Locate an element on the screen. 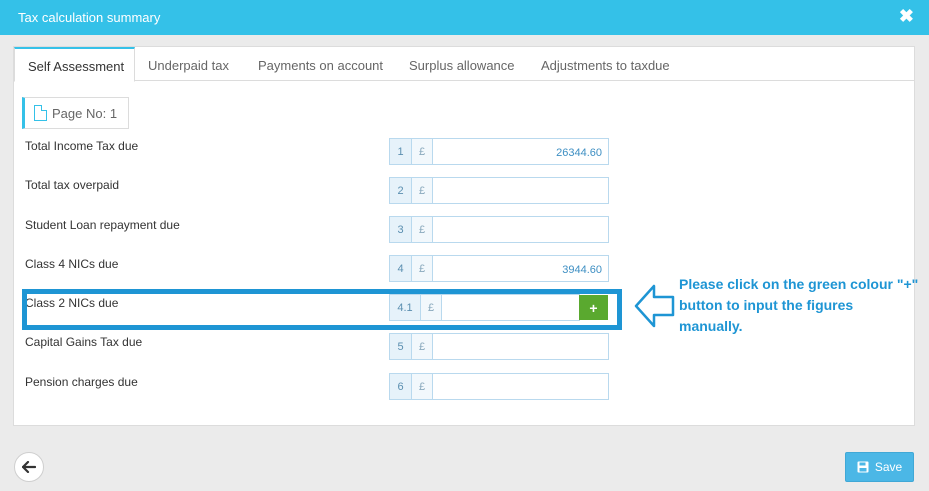 The width and height of the screenshot is (929, 491). label-pension-charges-due: Pension charges due is located at coordinates (81, 382).